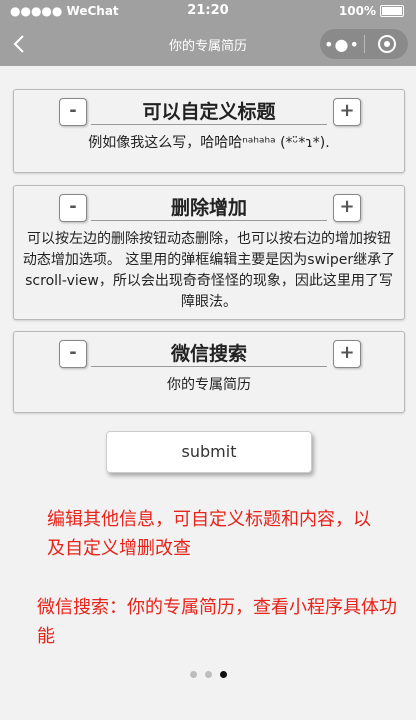  I want to click on submit-button: submit, so click(209, 452).